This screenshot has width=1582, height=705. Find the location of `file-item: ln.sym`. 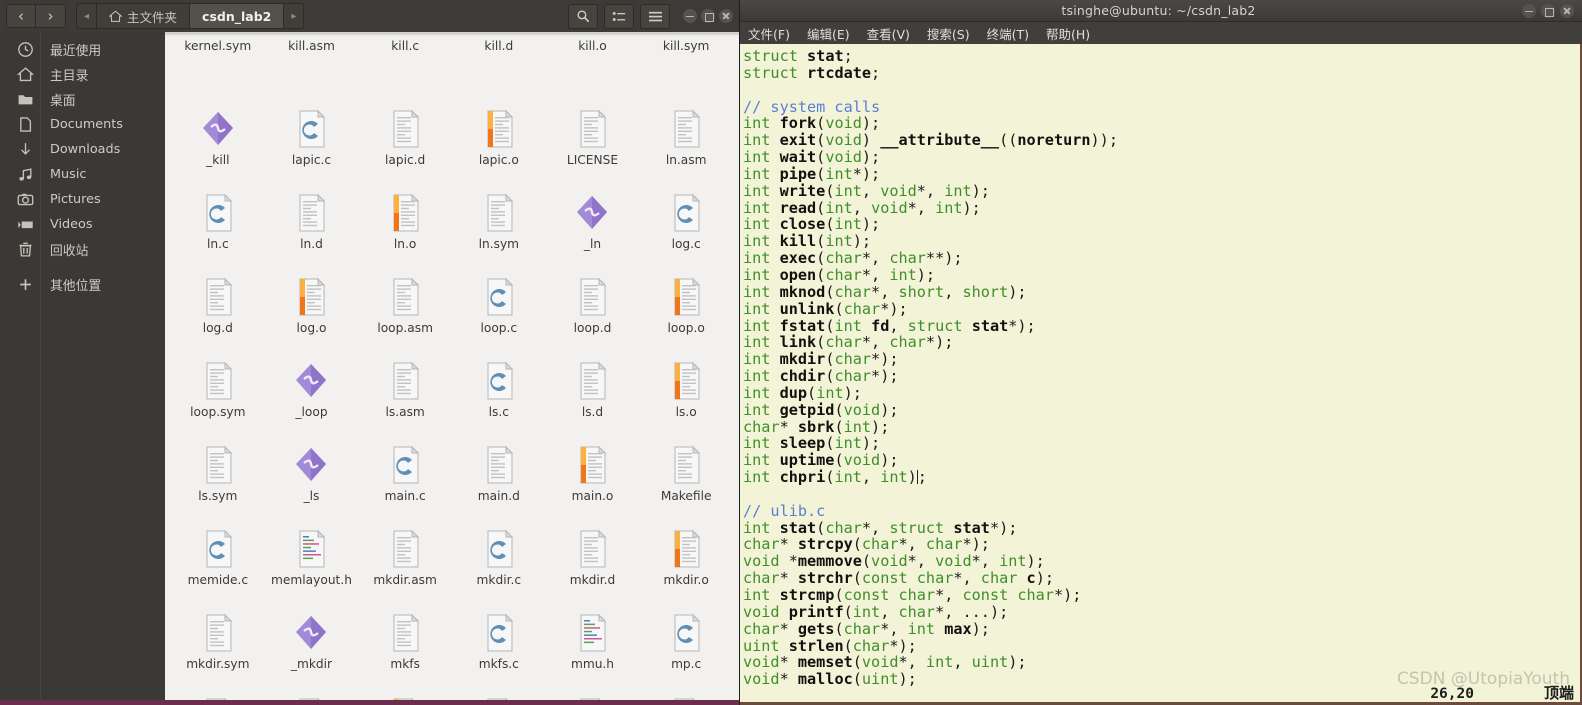

file-item: ln.sym is located at coordinates (499, 227).